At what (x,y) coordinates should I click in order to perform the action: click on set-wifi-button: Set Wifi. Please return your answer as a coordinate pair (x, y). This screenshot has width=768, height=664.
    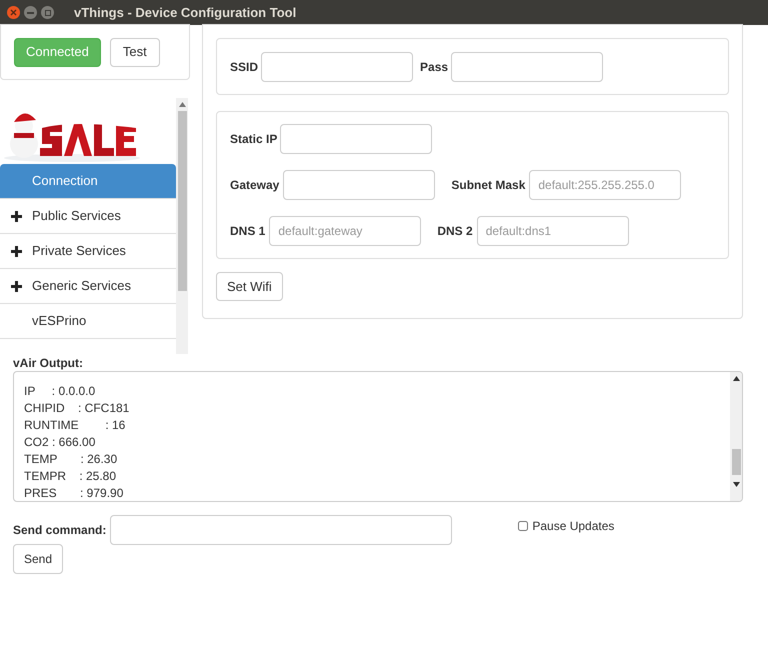
    Looking at the image, I should click on (249, 286).